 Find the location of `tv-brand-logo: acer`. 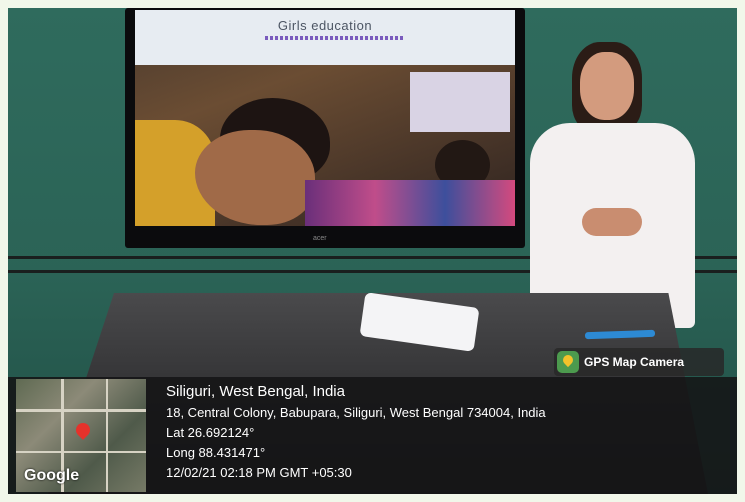

tv-brand-logo: acer is located at coordinates (320, 238).